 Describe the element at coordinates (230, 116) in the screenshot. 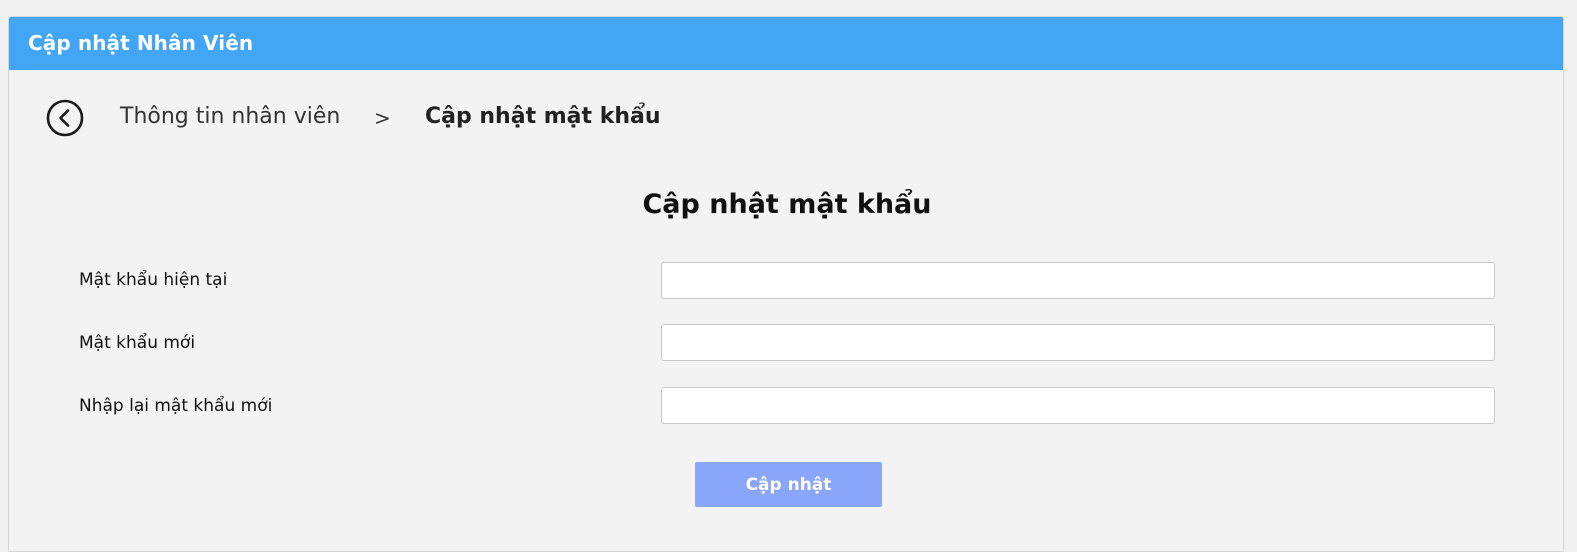

I see `breadcrumb-parent-link: Thông tin nhân viên` at that location.